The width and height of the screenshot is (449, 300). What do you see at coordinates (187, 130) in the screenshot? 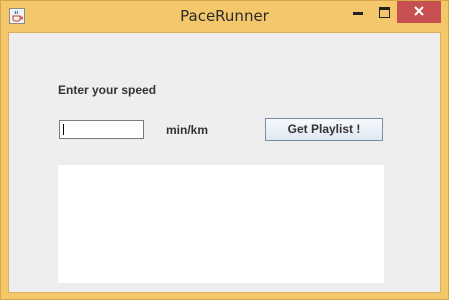
I see `unit-label: min/km` at bounding box center [187, 130].